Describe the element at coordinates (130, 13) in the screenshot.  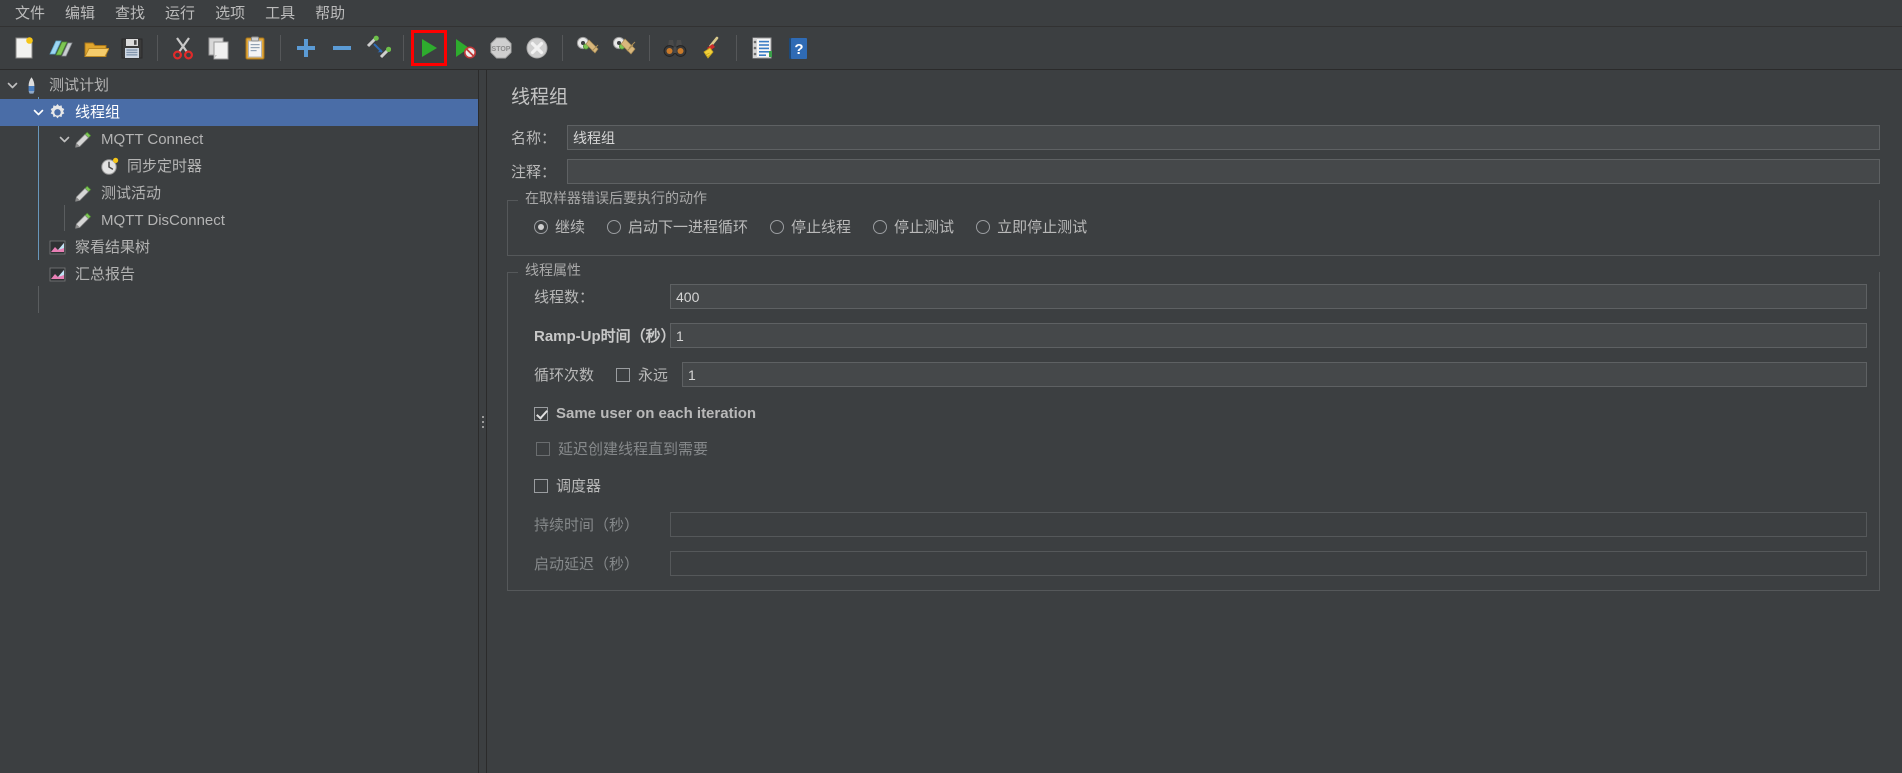
I see `menu-search: 查找` at that location.